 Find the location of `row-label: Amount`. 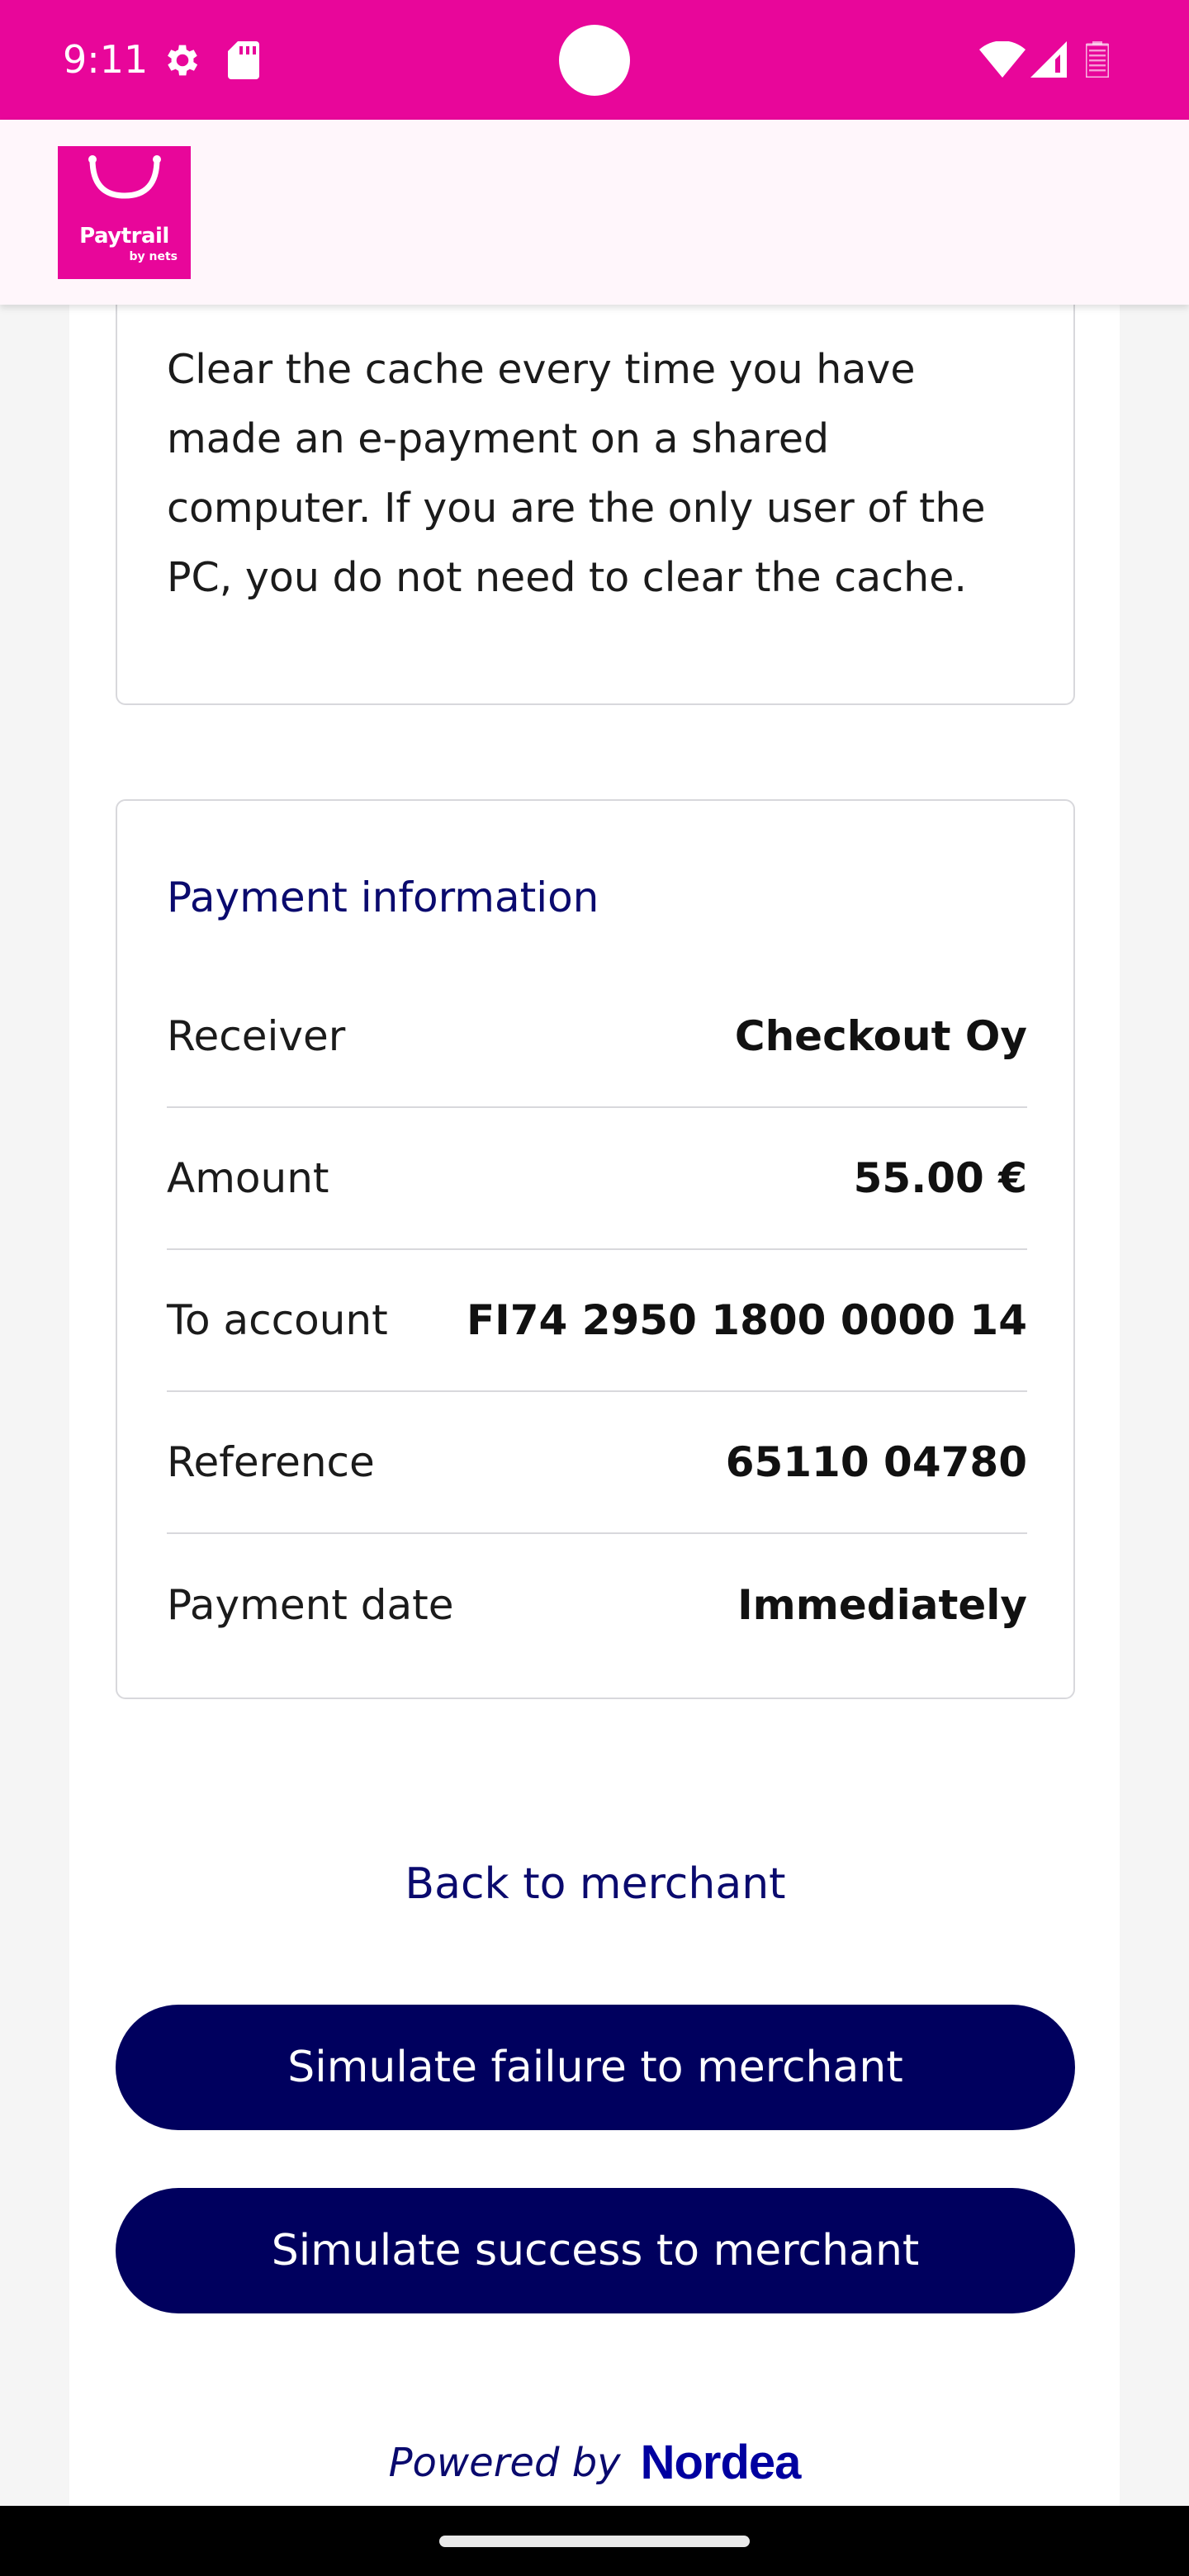

row-label: Amount is located at coordinates (248, 1178).